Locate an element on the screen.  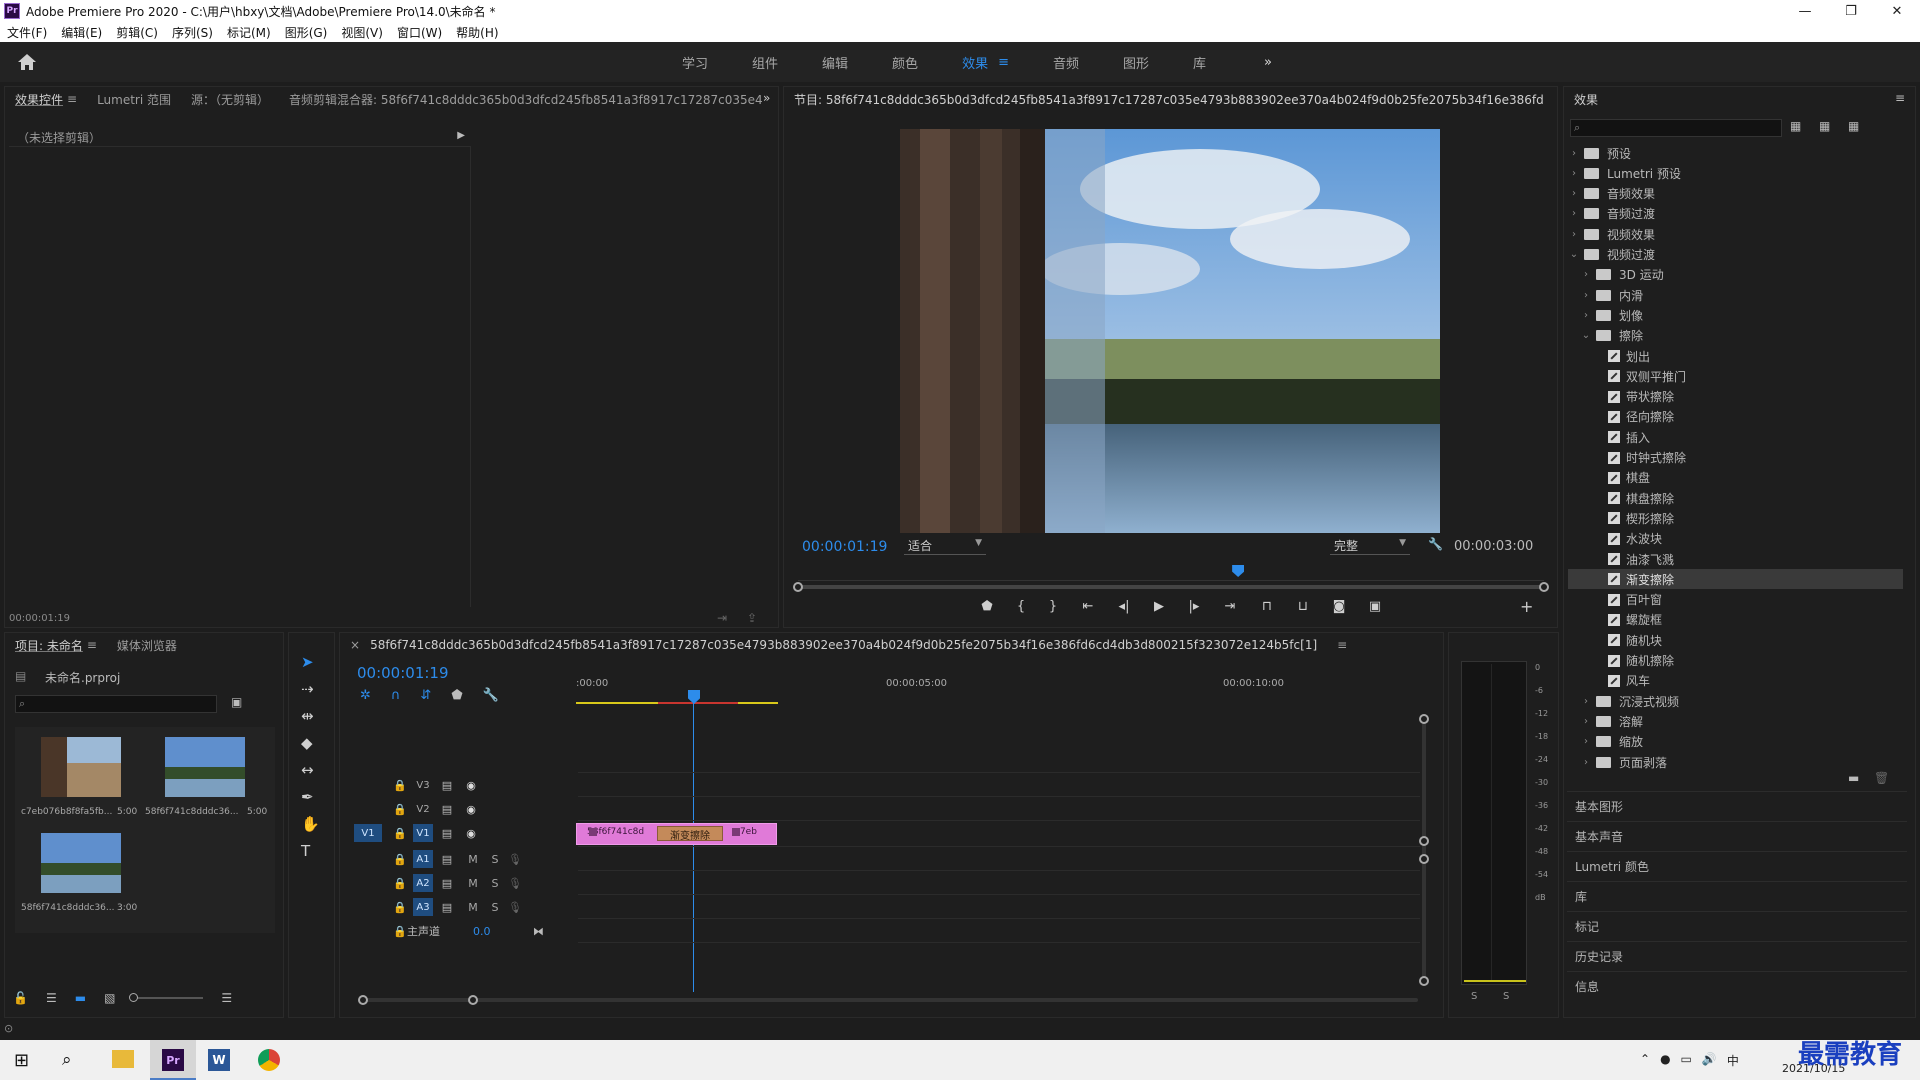
program-timeline-ruler is located at coordinates (1171, 573).